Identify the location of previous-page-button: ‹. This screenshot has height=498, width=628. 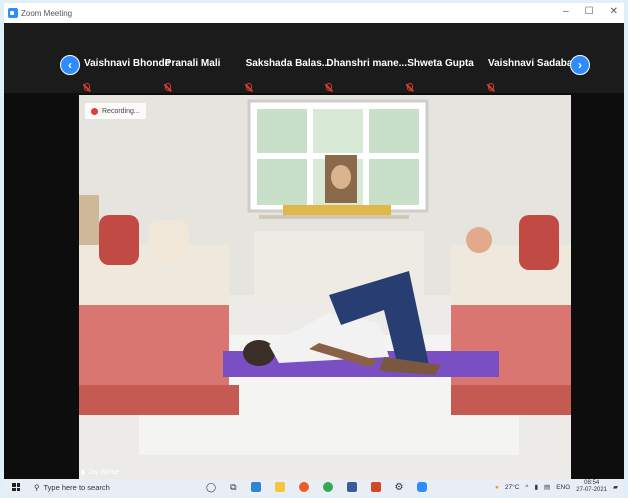
(70, 65).